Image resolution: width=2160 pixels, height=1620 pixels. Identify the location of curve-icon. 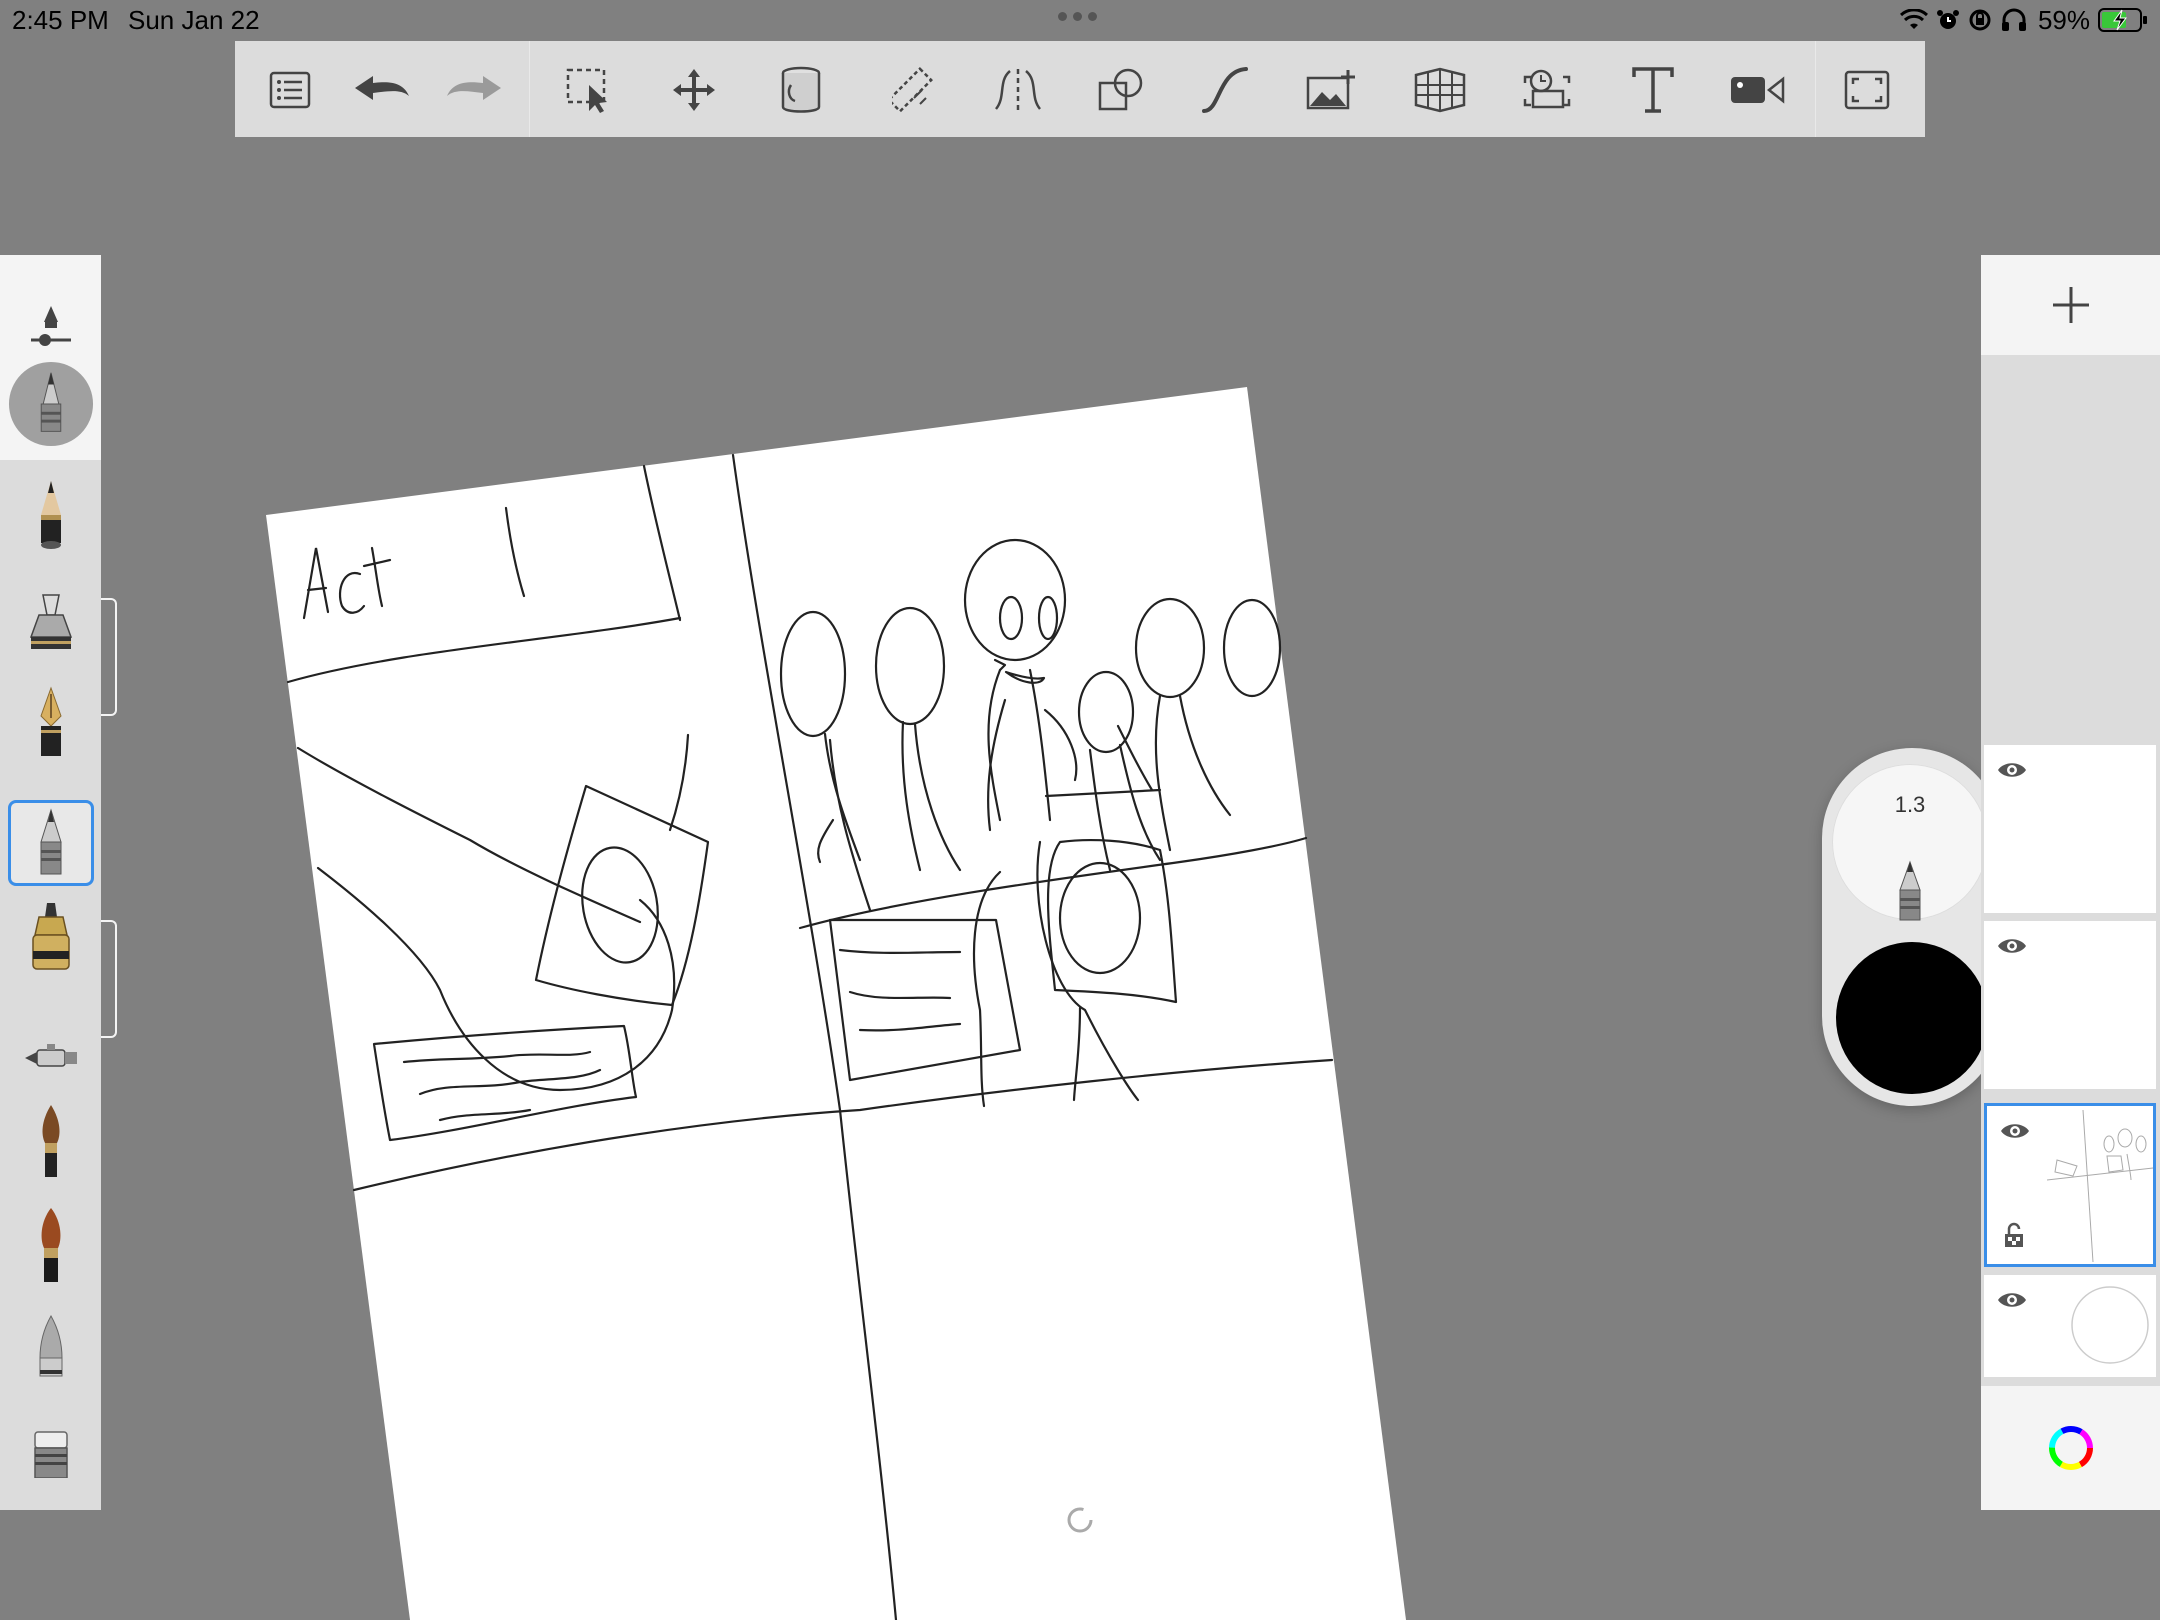
(1225, 90).